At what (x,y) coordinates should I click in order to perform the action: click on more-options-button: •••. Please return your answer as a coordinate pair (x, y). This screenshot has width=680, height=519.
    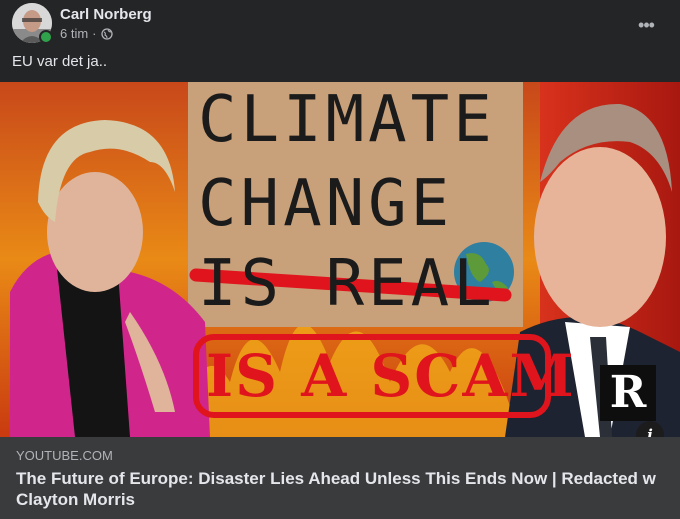
    Looking at the image, I should click on (646, 25).